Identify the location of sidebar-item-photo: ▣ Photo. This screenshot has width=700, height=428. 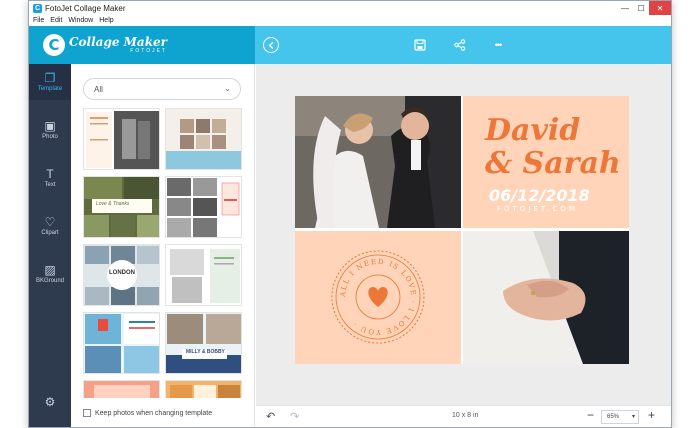
(50, 130).